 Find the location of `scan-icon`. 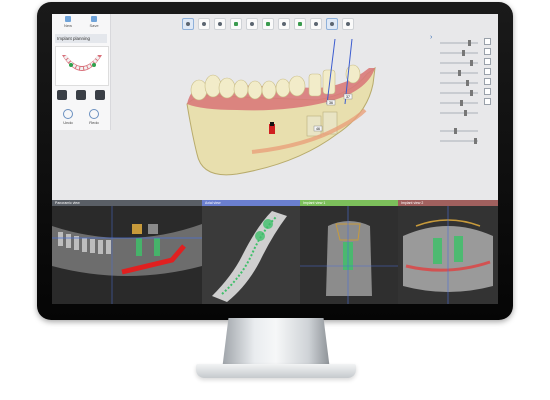

scan-icon is located at coordinates (204, 24).